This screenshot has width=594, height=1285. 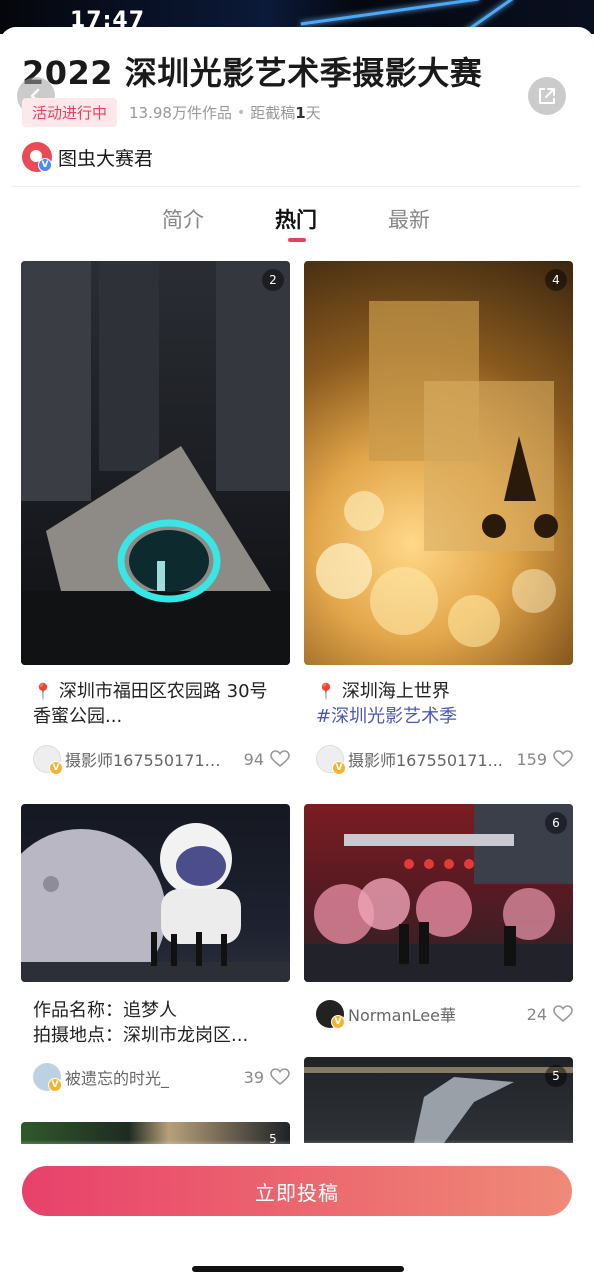 I want to click on tab-indicator, so click(x=297, y=240).